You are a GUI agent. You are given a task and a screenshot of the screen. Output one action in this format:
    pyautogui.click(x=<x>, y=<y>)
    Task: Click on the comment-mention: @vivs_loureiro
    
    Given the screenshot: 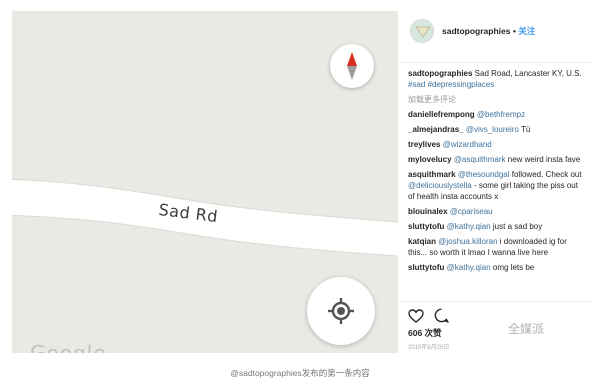 What is the action you would take?
    pyautogui.click(x=492, y=129)
    